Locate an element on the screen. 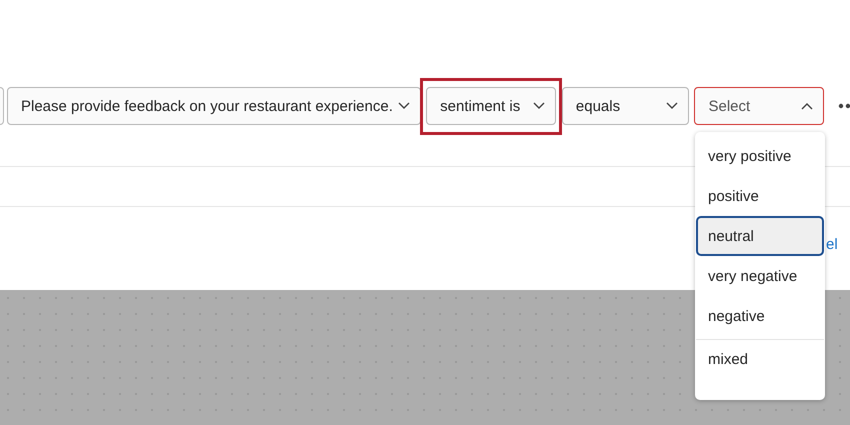  option-item: negative is located at coordinates (760, 316).